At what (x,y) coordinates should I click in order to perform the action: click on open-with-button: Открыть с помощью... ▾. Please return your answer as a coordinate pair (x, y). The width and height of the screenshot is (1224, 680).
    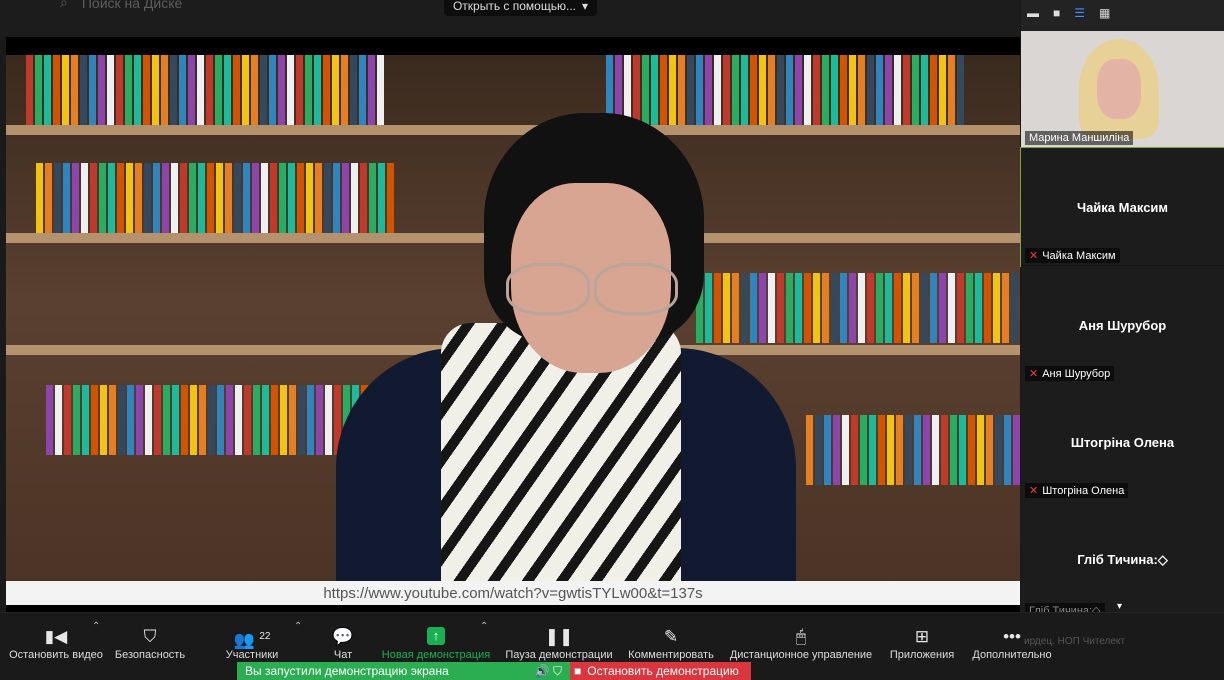
    Looking at the image, I should click on (520, 8).